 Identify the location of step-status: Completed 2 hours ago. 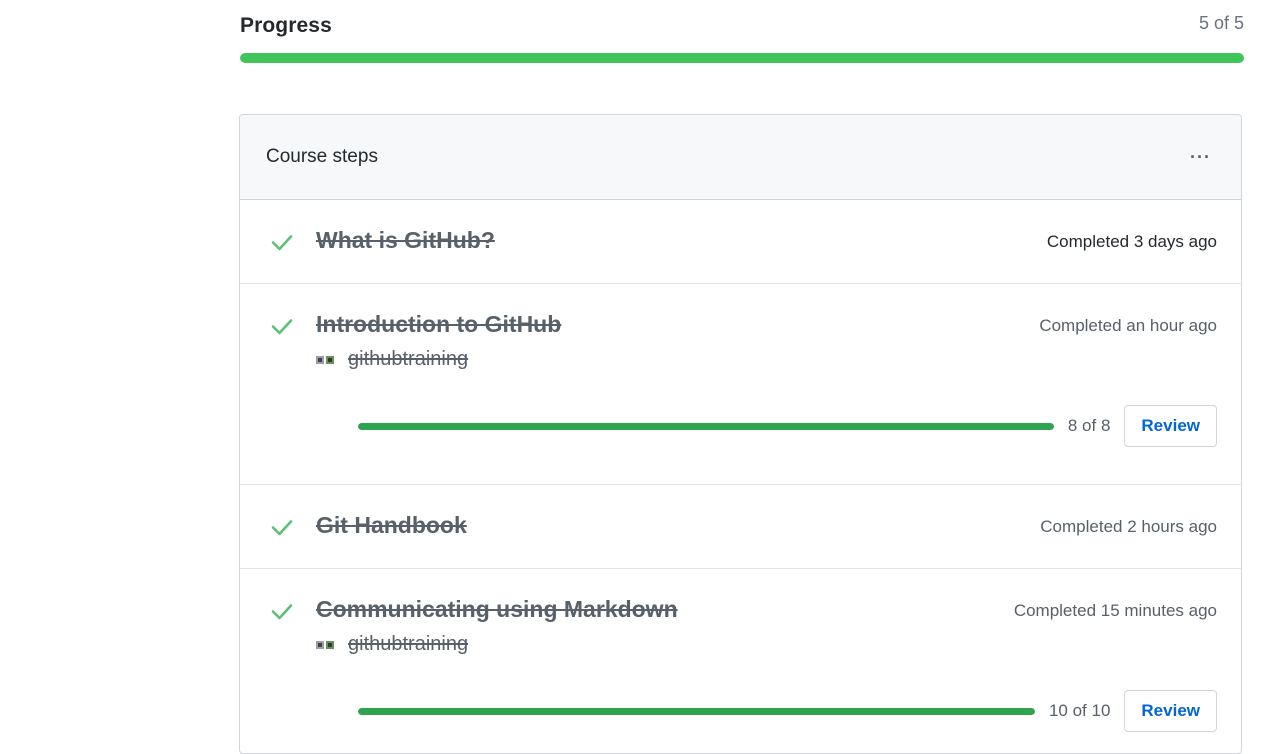
(1128, 526).